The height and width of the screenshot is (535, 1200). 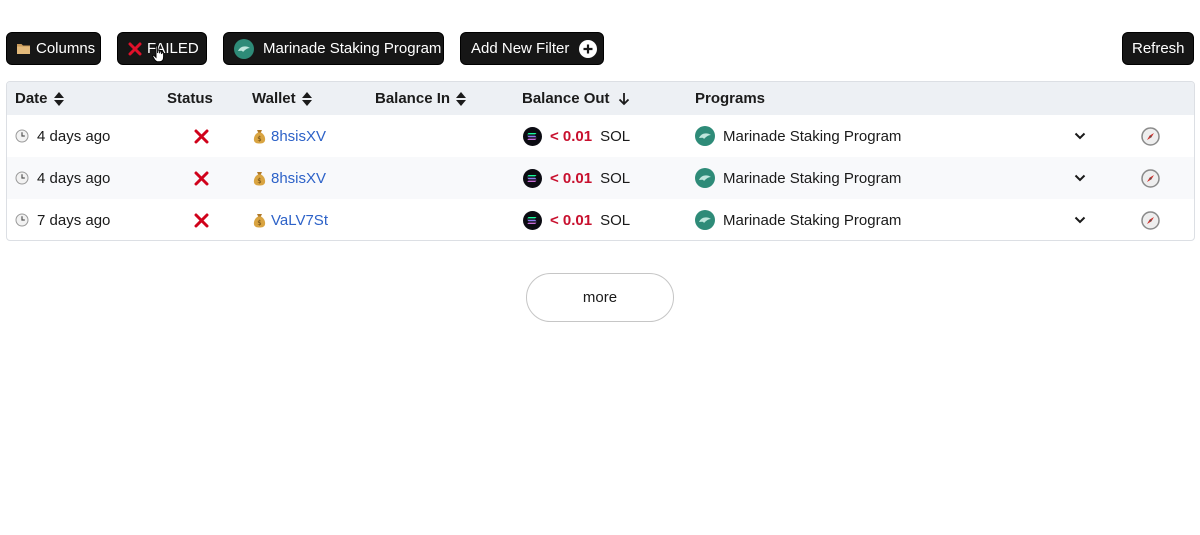 I want to click on refresh-button: Refresh, so click(x=1158, y=48).